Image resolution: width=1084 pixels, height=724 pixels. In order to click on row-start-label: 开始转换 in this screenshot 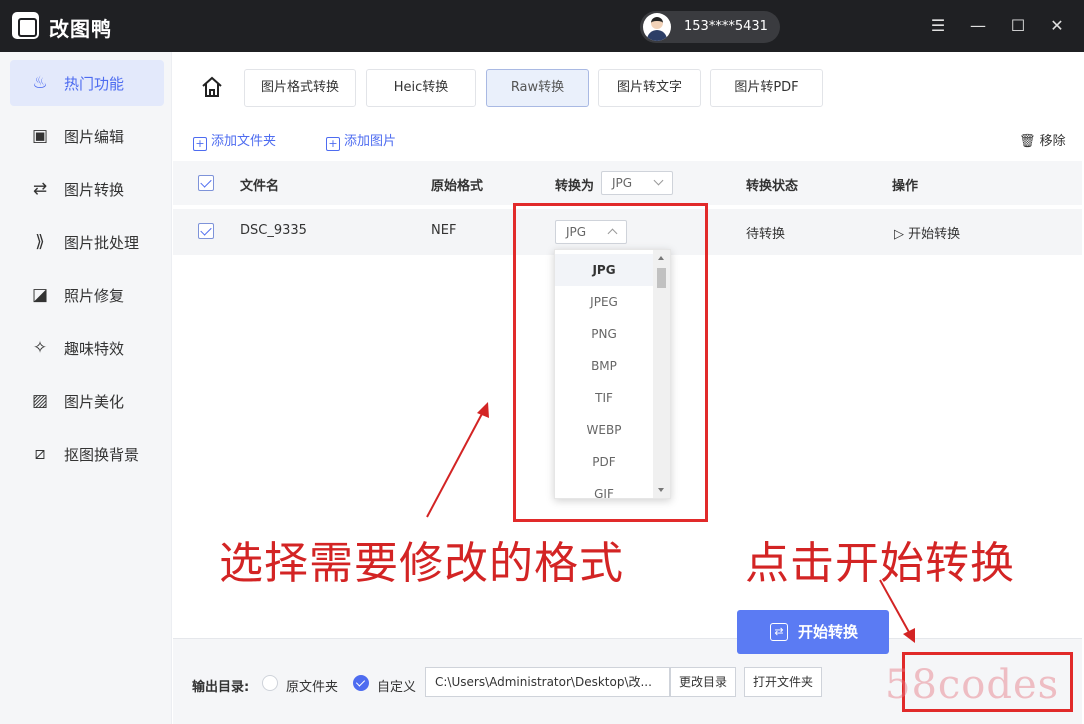, I will do `click(934, 234)`.